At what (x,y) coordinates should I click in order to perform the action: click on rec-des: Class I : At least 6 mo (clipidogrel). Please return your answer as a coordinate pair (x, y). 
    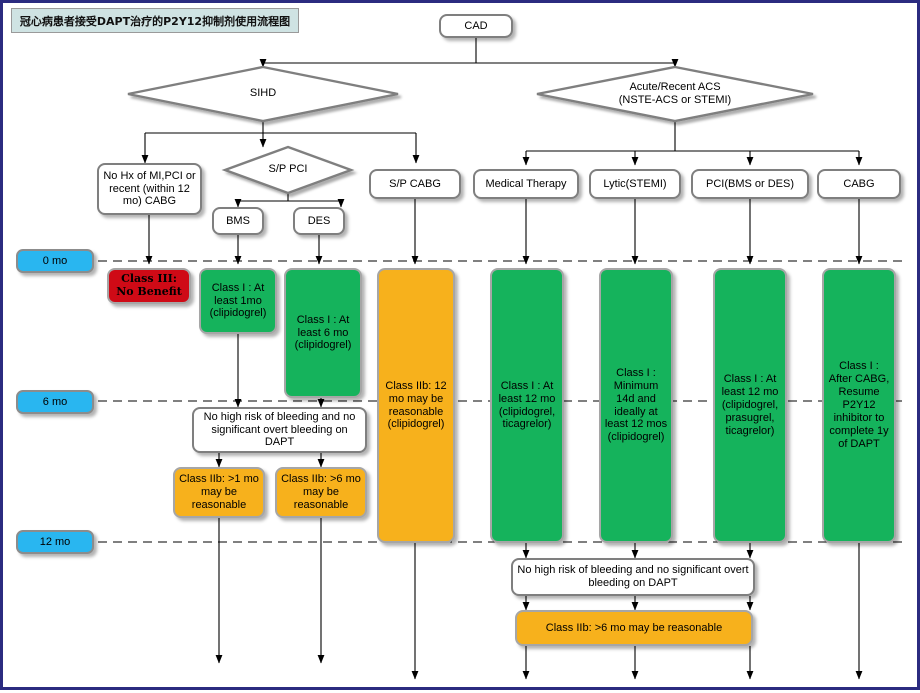
    Looking at the image, I should click on (323, 333).